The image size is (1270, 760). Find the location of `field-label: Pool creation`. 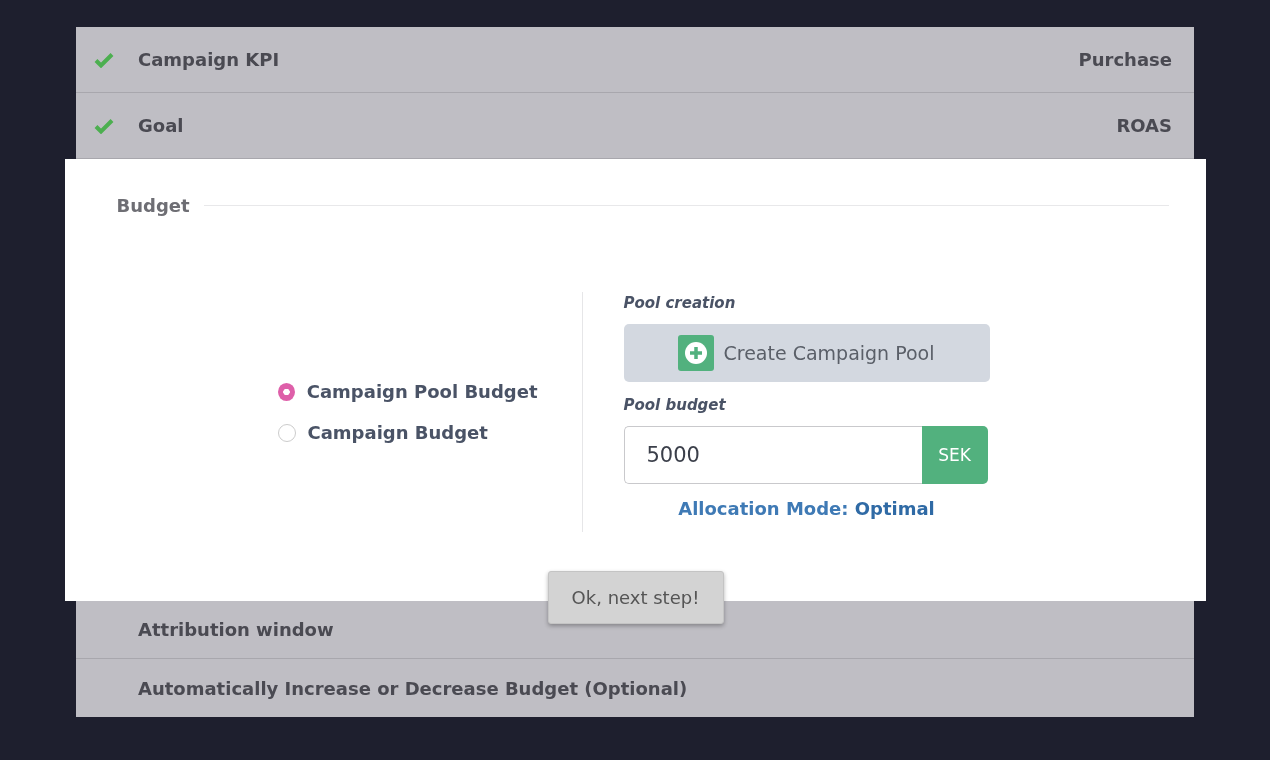

field-label: Pool creation is located at coordinates (679, 303).